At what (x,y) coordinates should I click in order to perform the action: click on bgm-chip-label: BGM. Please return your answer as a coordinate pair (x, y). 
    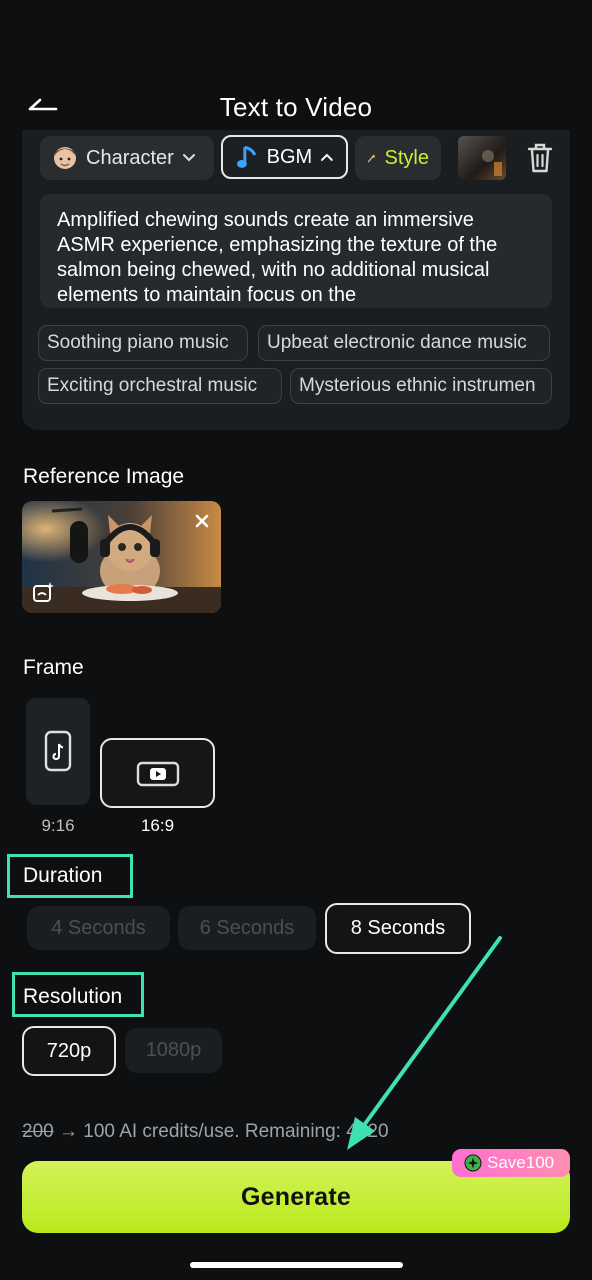
    Looking at the image, I should click on (289, 156).